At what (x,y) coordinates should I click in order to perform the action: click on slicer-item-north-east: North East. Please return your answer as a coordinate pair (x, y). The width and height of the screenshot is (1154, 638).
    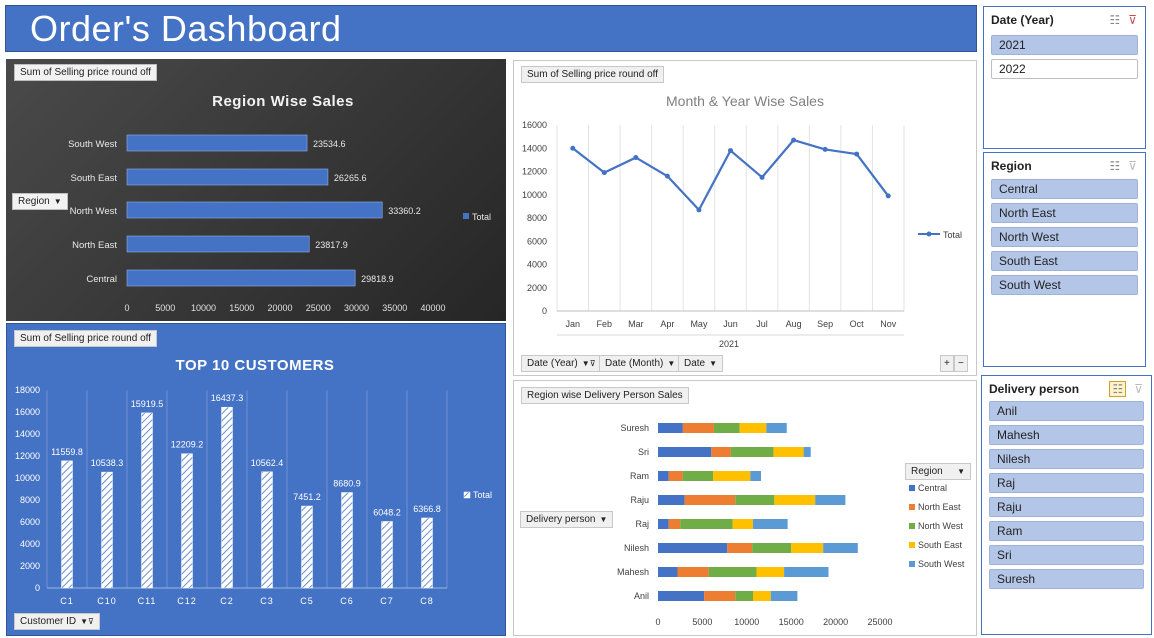
    Looking at the image, I should click on (1064, 213).